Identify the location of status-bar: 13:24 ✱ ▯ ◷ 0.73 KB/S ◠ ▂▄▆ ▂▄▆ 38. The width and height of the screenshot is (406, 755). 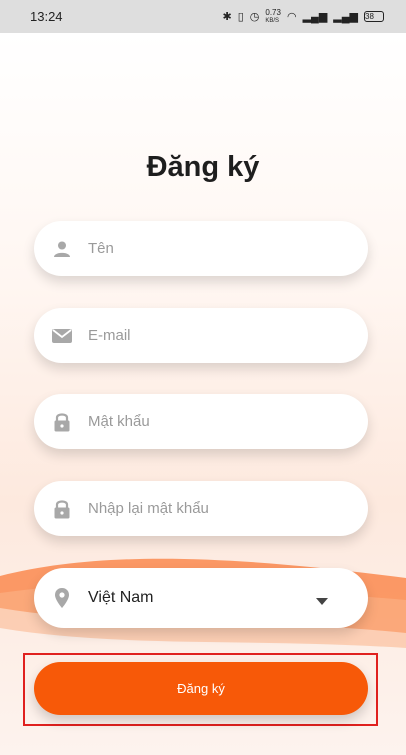
(203, 16).